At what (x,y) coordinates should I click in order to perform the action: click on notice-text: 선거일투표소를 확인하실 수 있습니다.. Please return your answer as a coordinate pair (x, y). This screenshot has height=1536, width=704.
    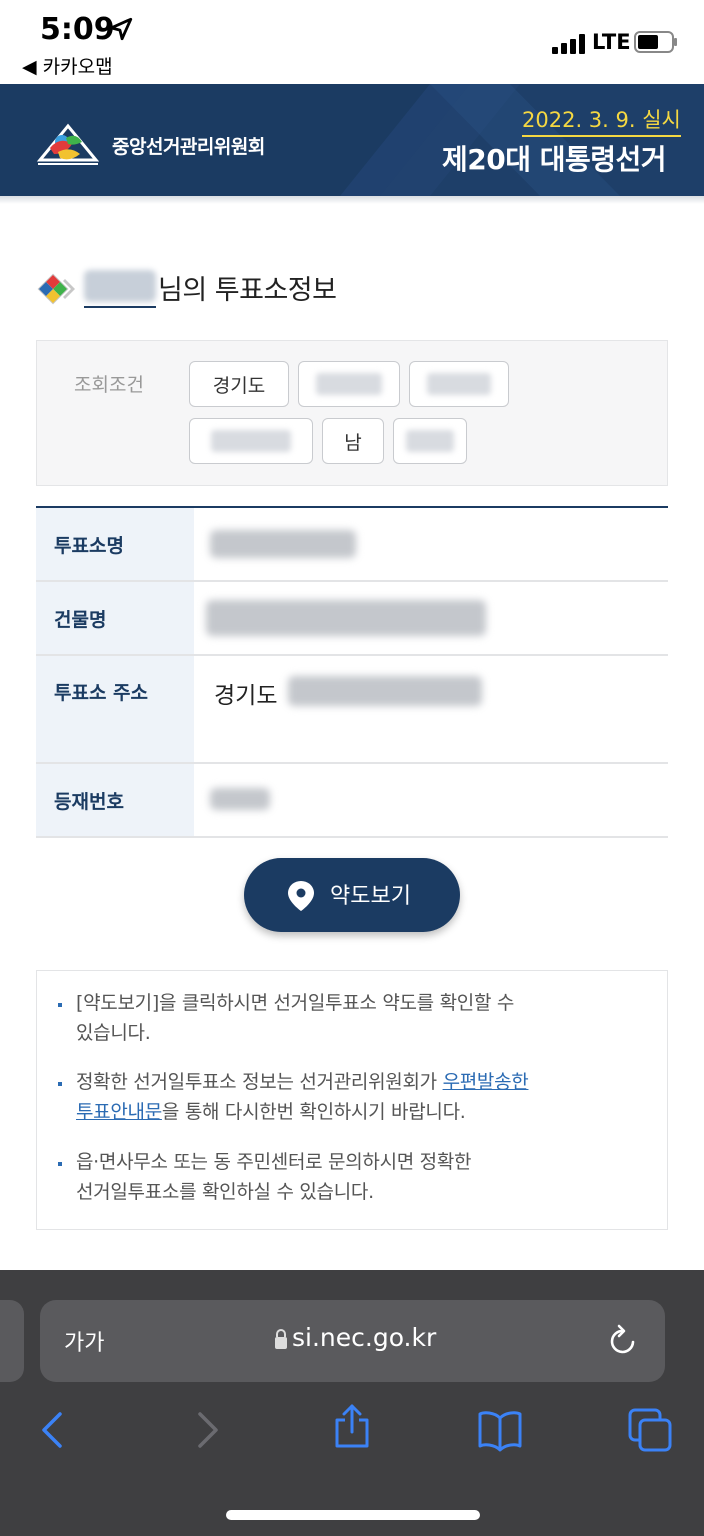
    Looking at the image, I should click on (225, 1192).